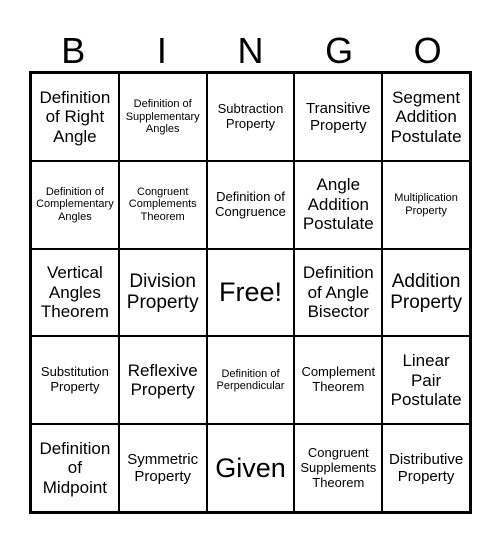 Image resolution: width=501 pixels, height=544 pixels. I want to click on bingo-cell: Symmetric Property, so click(162, 468).